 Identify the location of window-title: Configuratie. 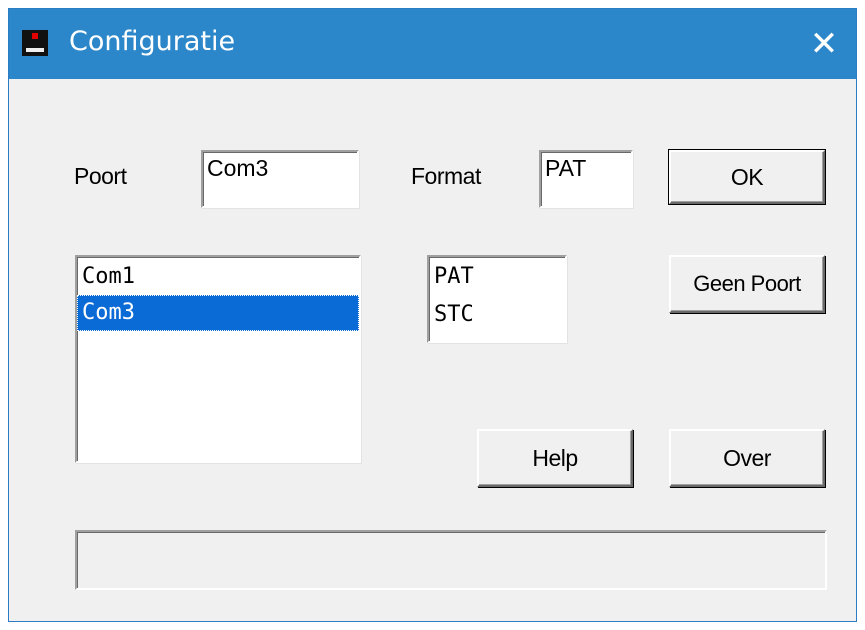
(152, 41).